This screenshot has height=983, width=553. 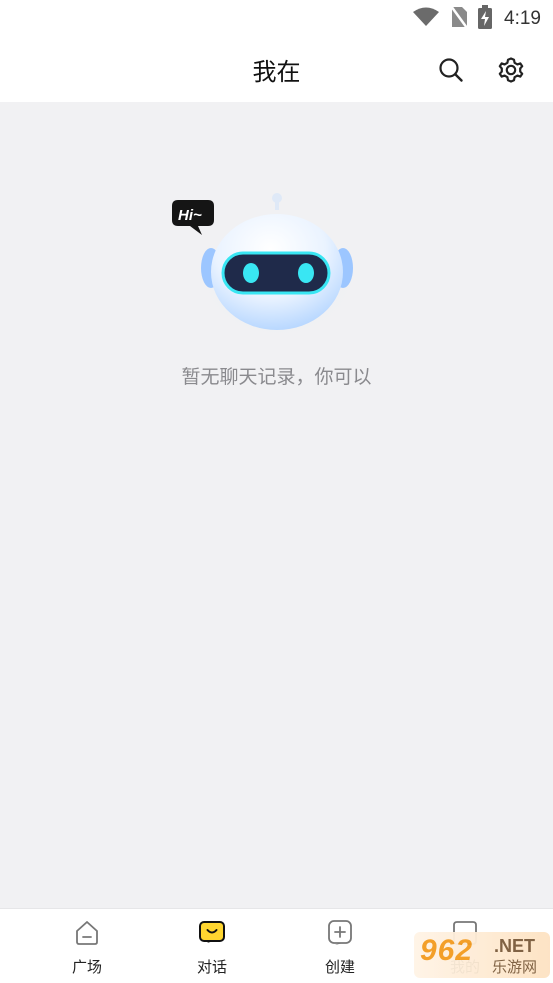 I want to click on settings-button, so click(x=511, y=70).